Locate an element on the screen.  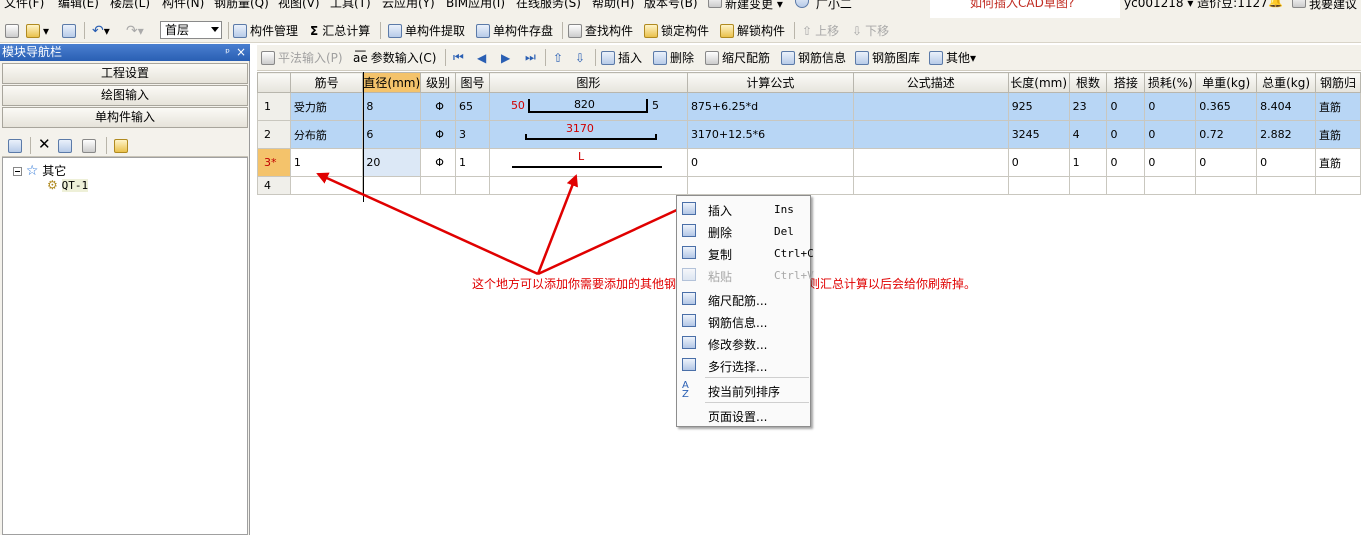
insert-button: 插入 is located at coordinates (621, 57).